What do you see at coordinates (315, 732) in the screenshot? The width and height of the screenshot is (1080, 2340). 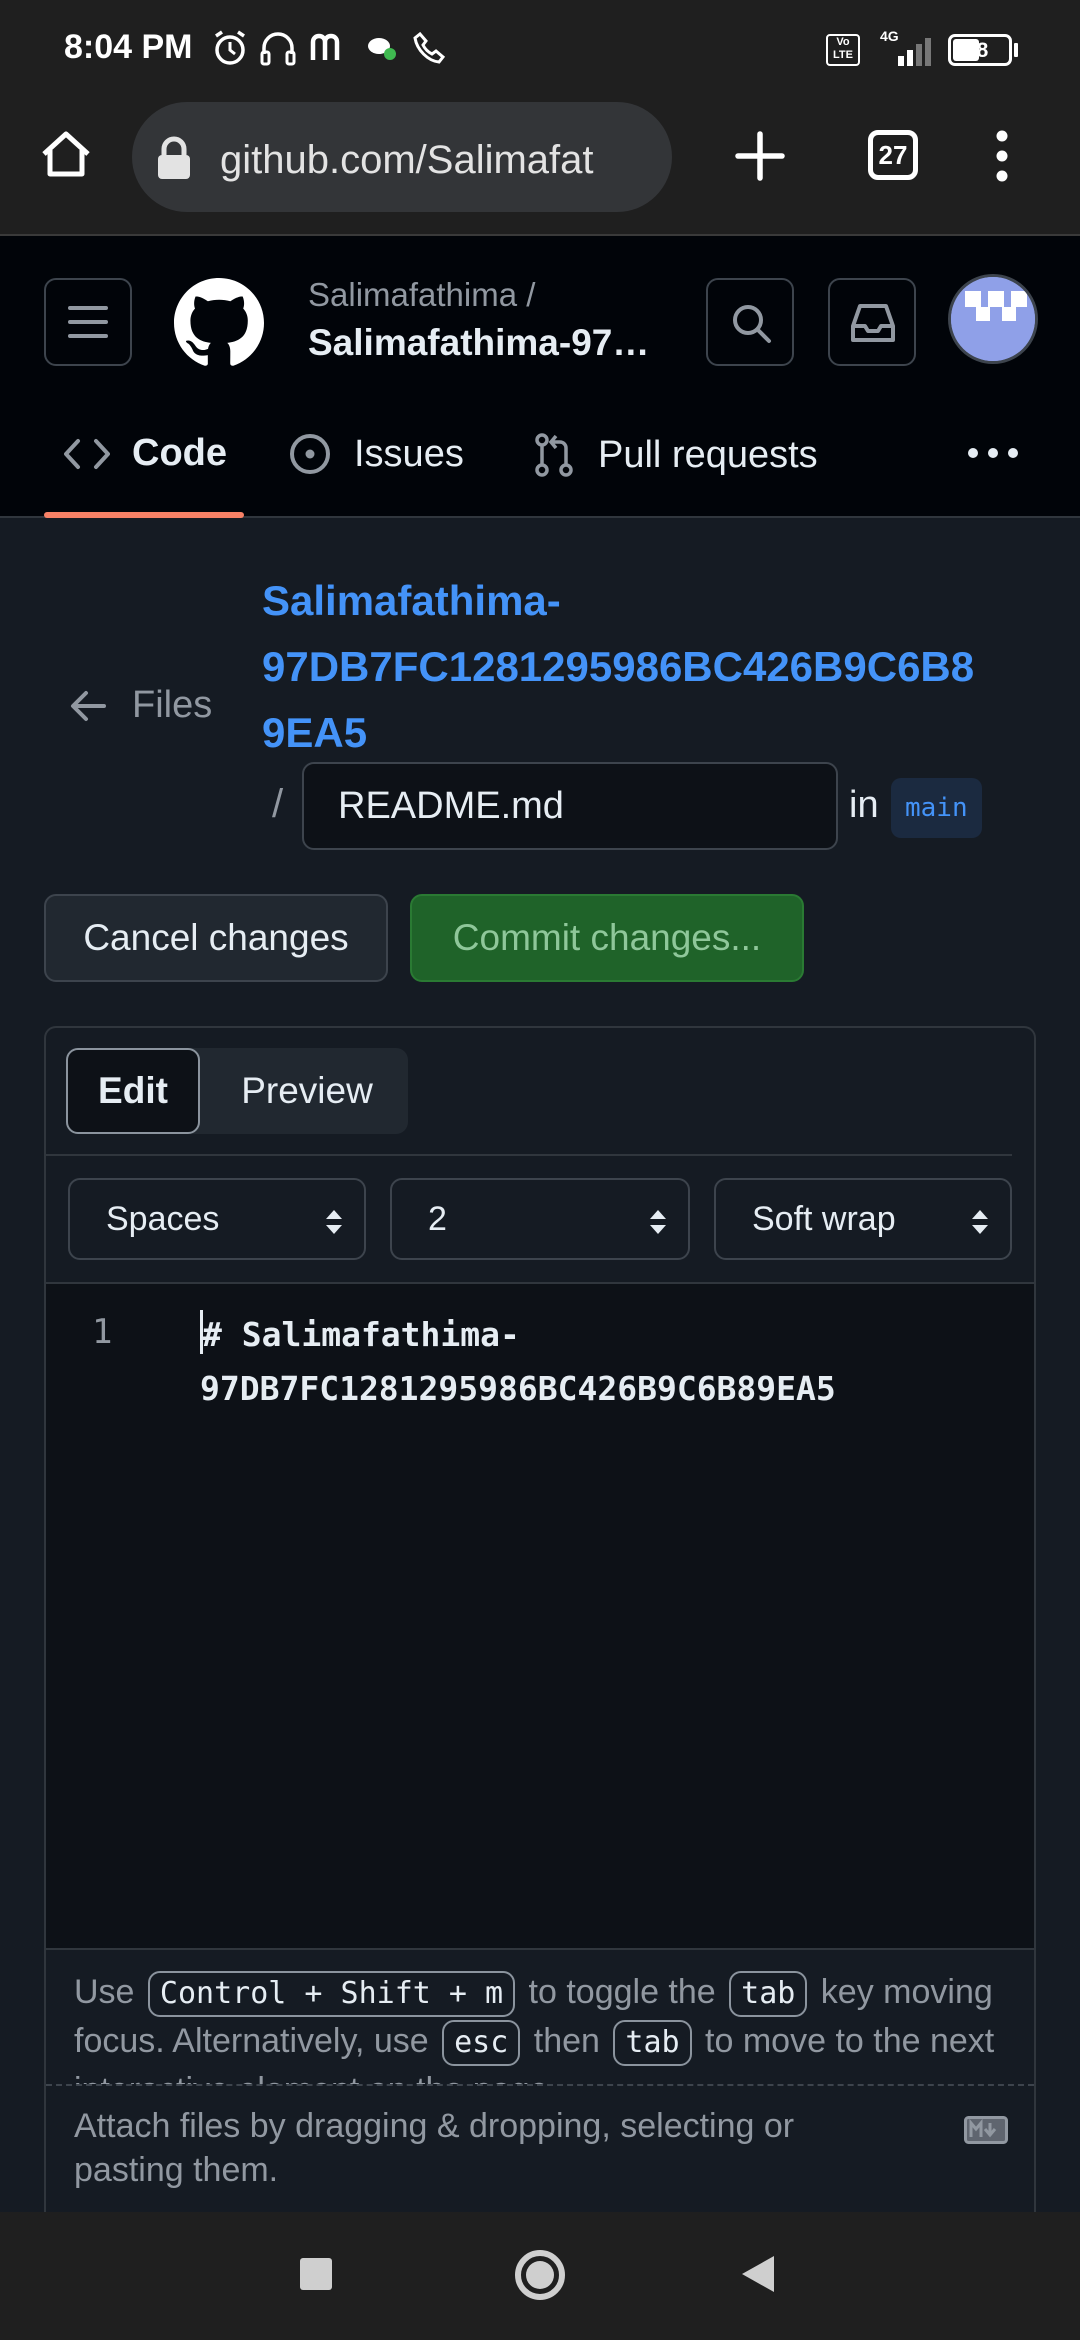 I see `repo-link-line: 9EA5` at bounding box center [315, 732].